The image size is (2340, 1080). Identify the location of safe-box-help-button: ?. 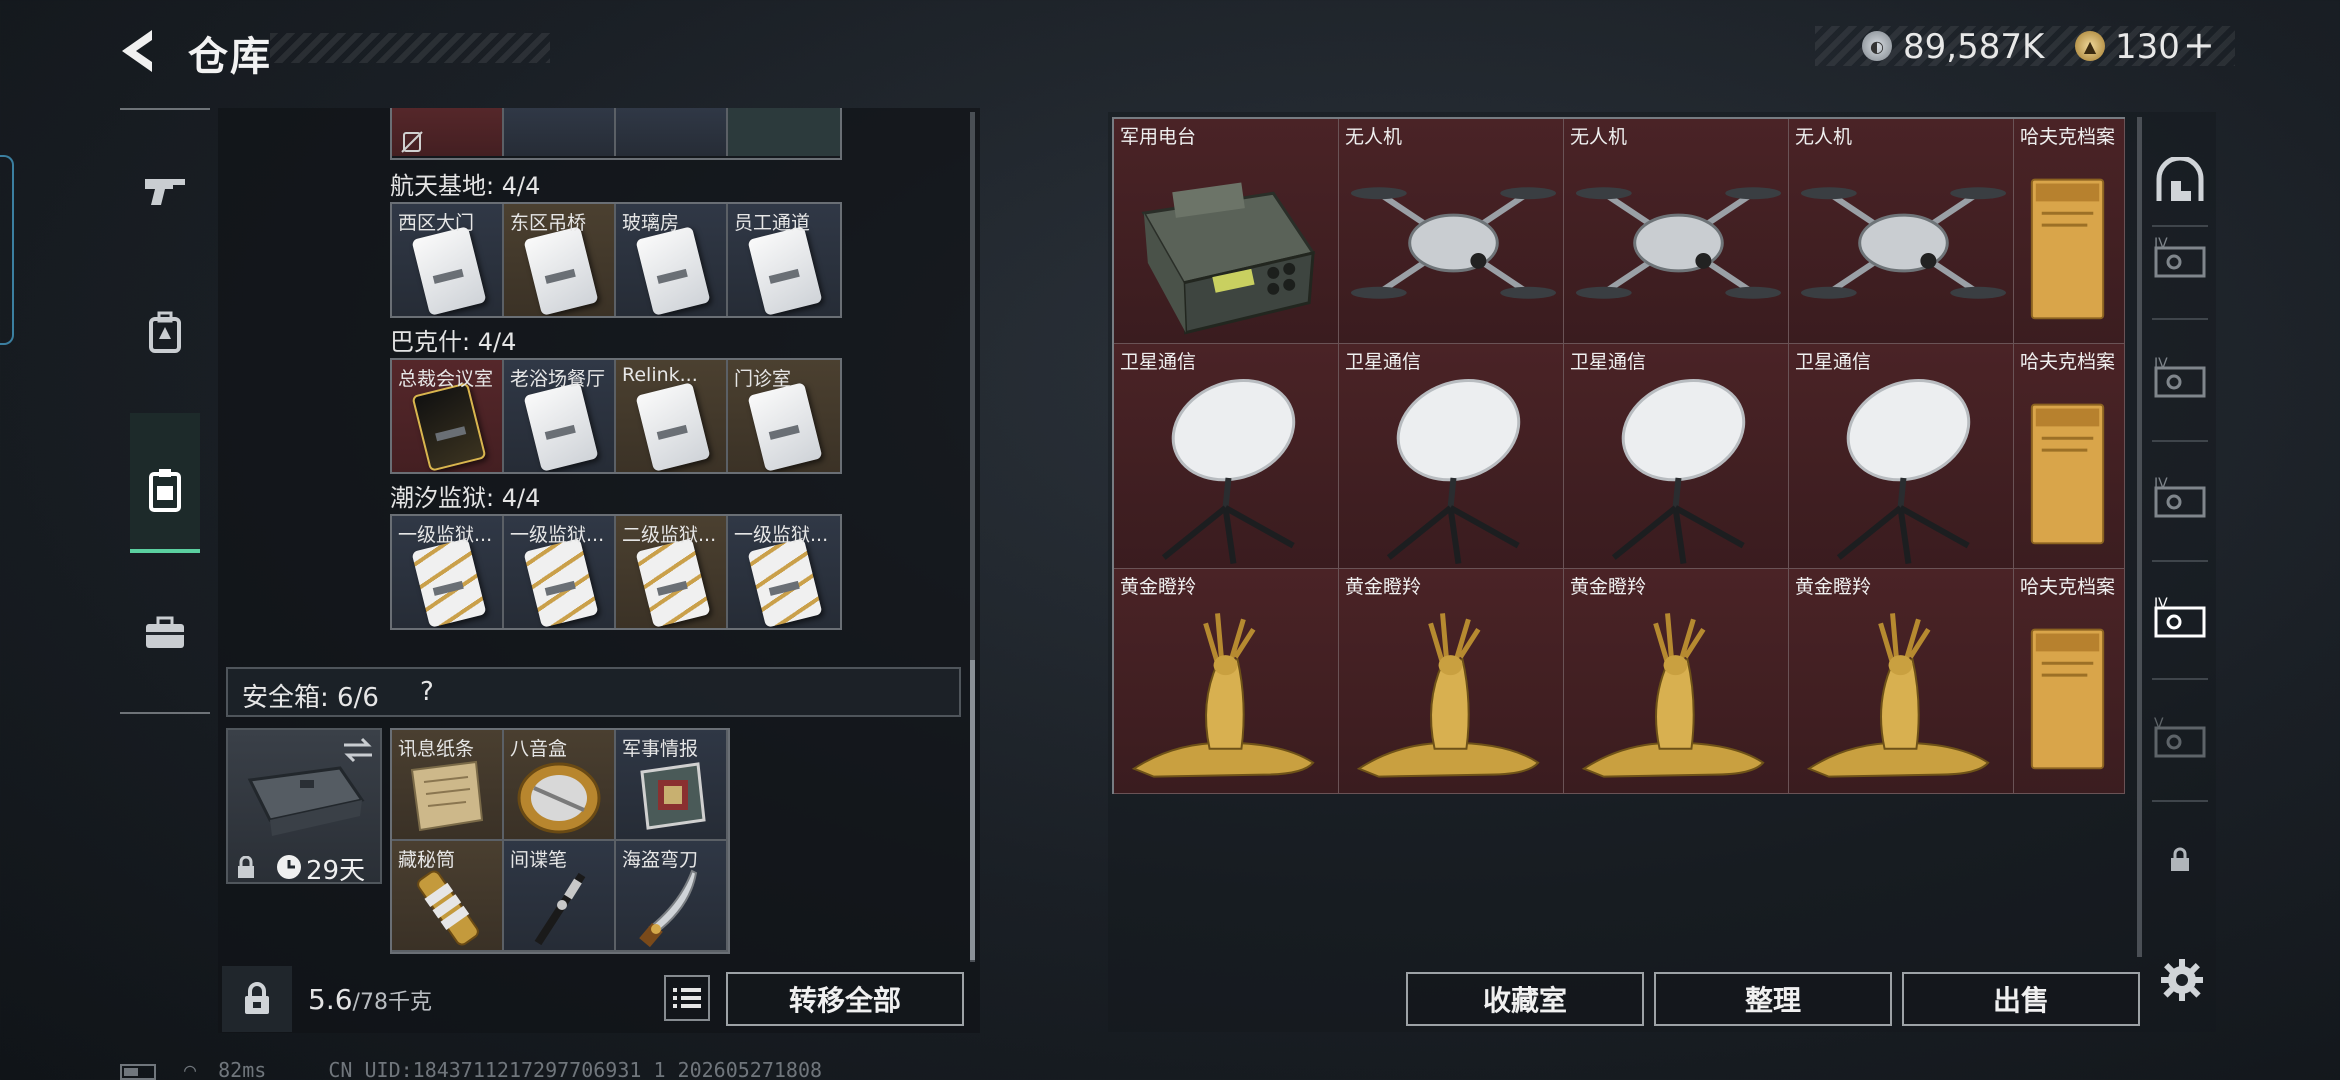
(427, 692).